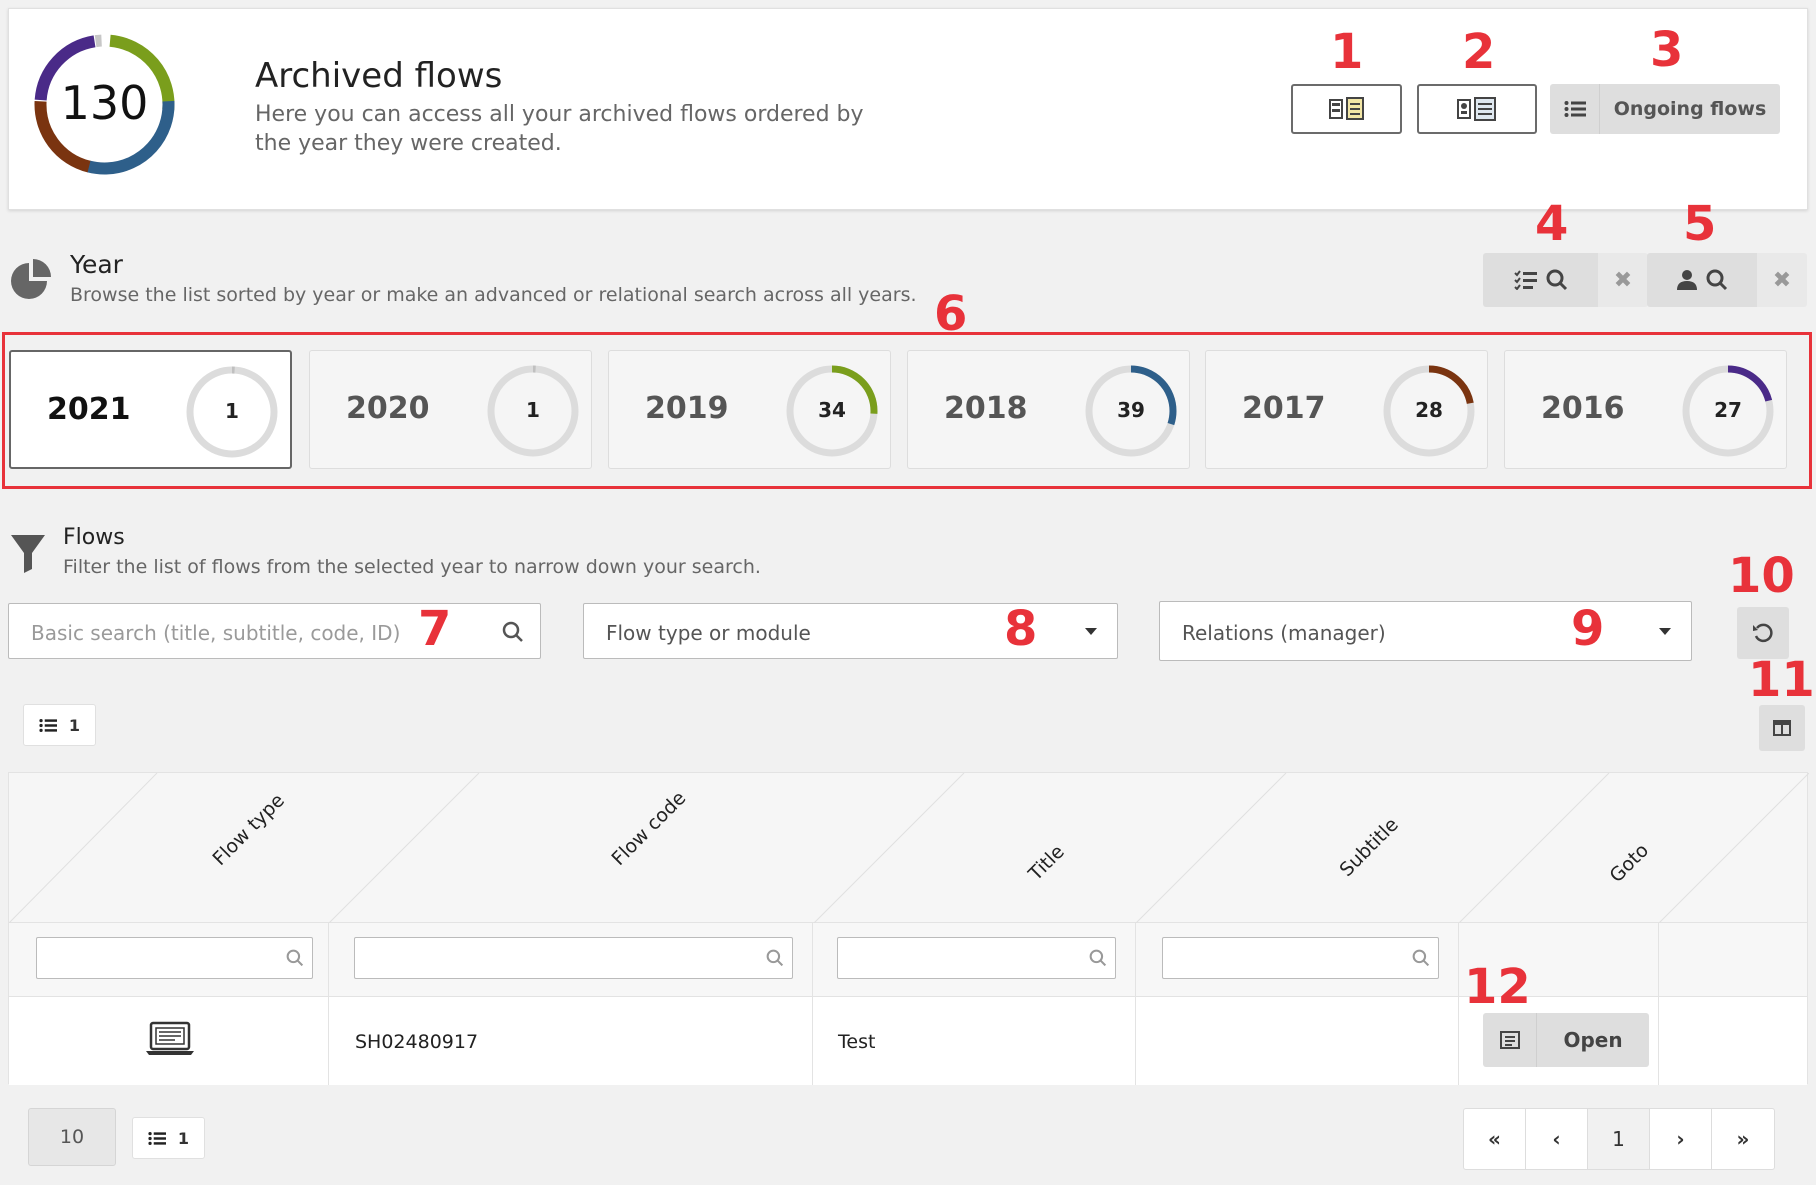 This screenshot has height=1185, width=1816. I want to click on open-label: Open, so click(1593, 1040).